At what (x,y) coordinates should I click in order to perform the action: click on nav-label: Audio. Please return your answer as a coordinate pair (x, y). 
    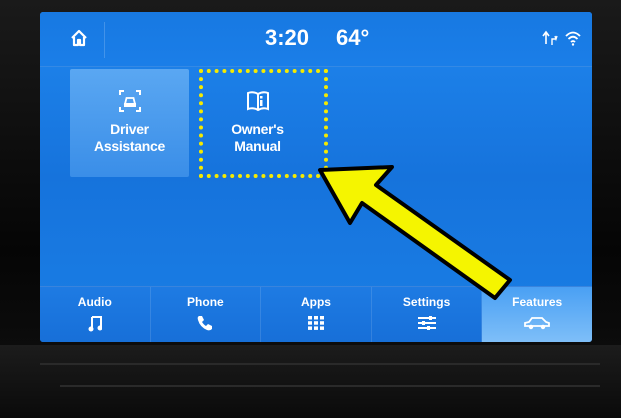
    Looking at the image, I should click on (94, 302).